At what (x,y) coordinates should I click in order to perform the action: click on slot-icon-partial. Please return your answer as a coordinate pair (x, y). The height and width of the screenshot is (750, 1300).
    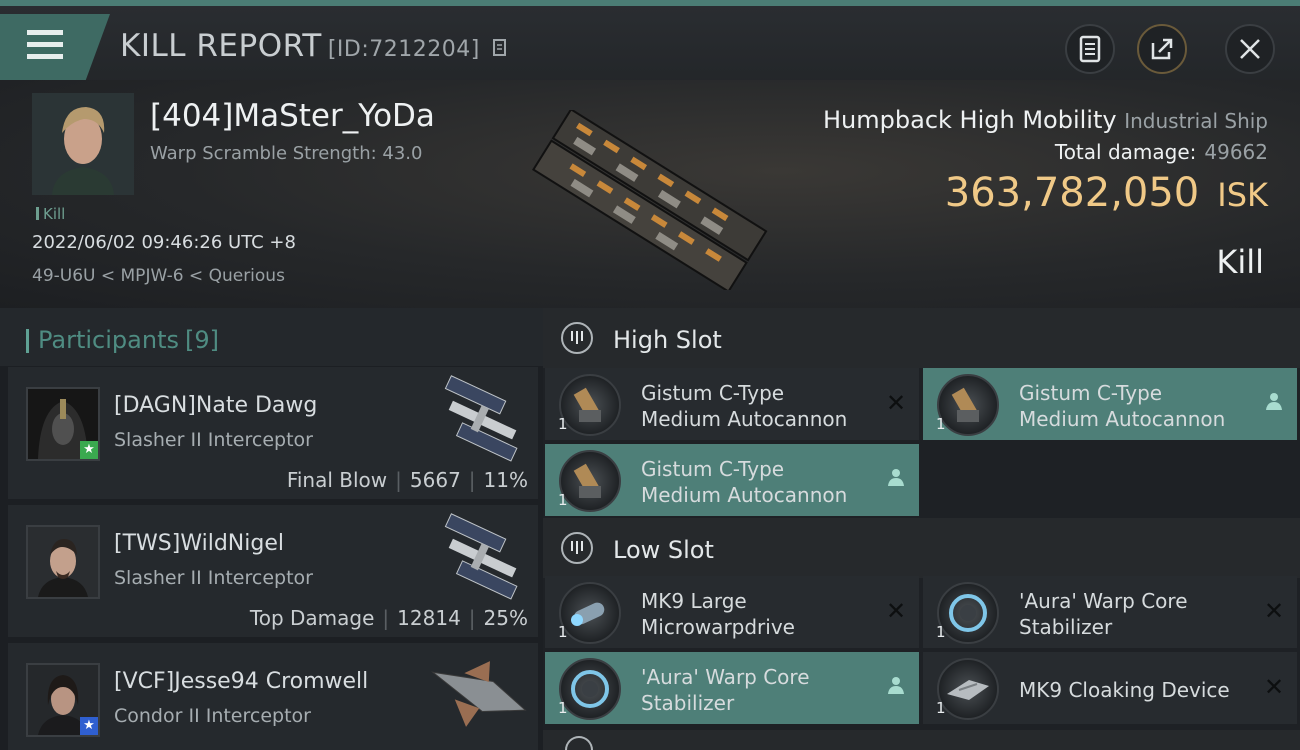
    Looking at the image, I should click on (579, 743).